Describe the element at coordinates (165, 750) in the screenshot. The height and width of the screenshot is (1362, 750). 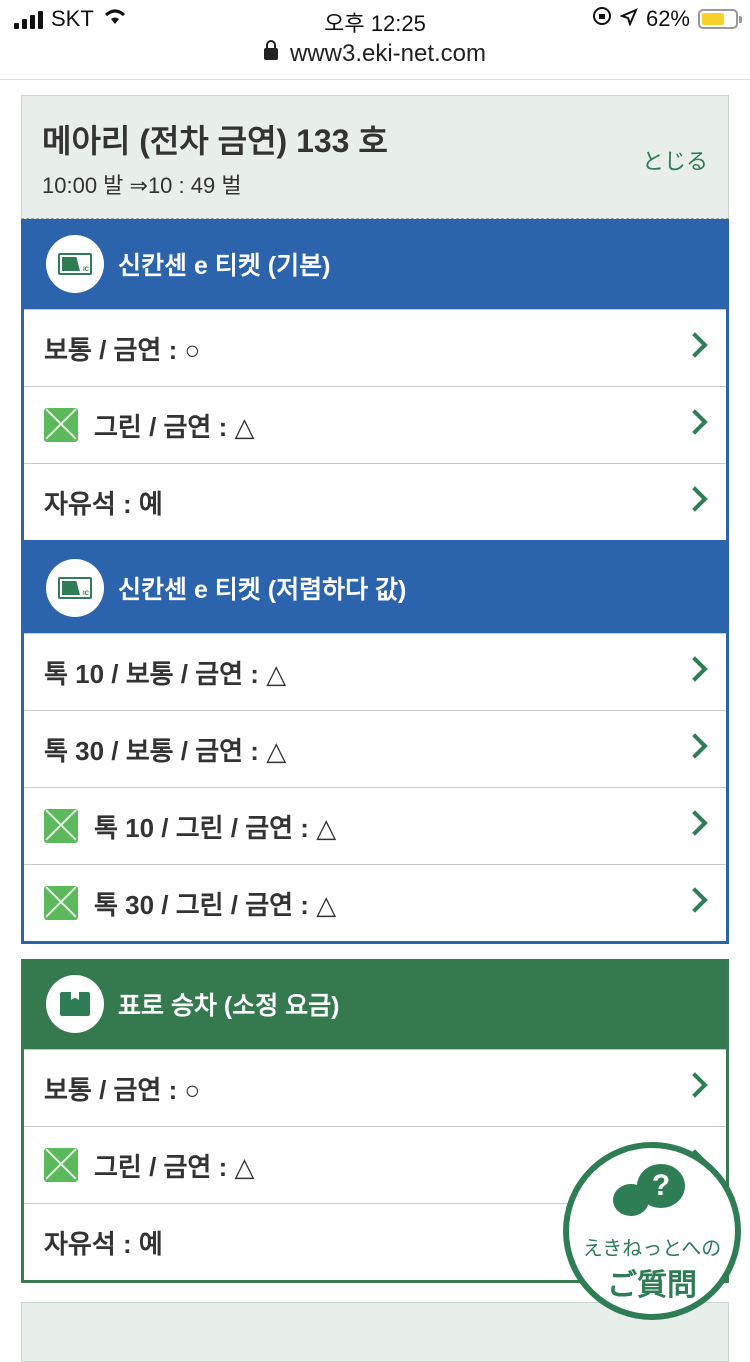
I see `fare-label: 톡 30 / 보통 / 금연 : △` at that location.